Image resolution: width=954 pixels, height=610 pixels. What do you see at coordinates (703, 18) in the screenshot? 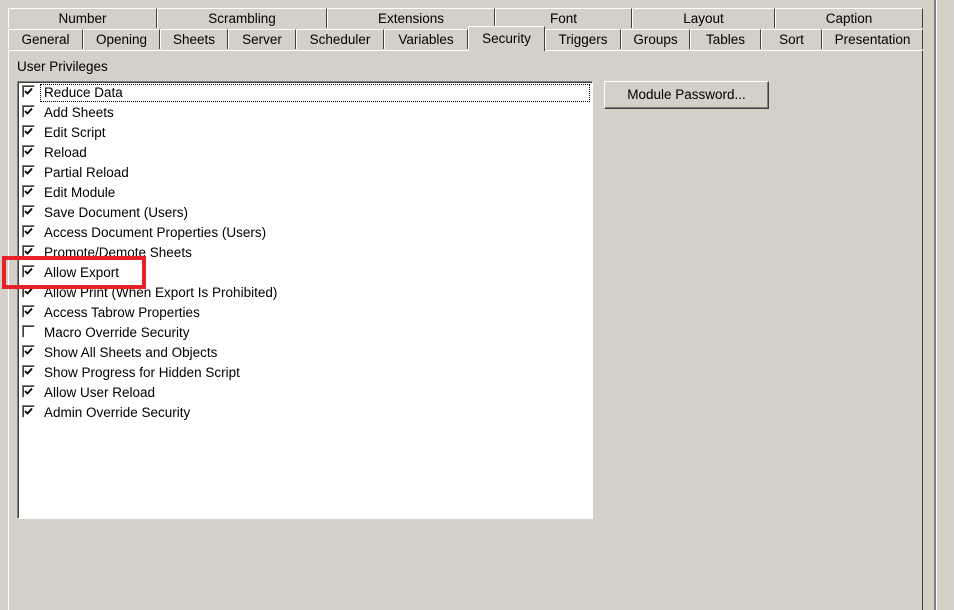
I see `tab-layout: Layout` at bounding box center [703, 18].